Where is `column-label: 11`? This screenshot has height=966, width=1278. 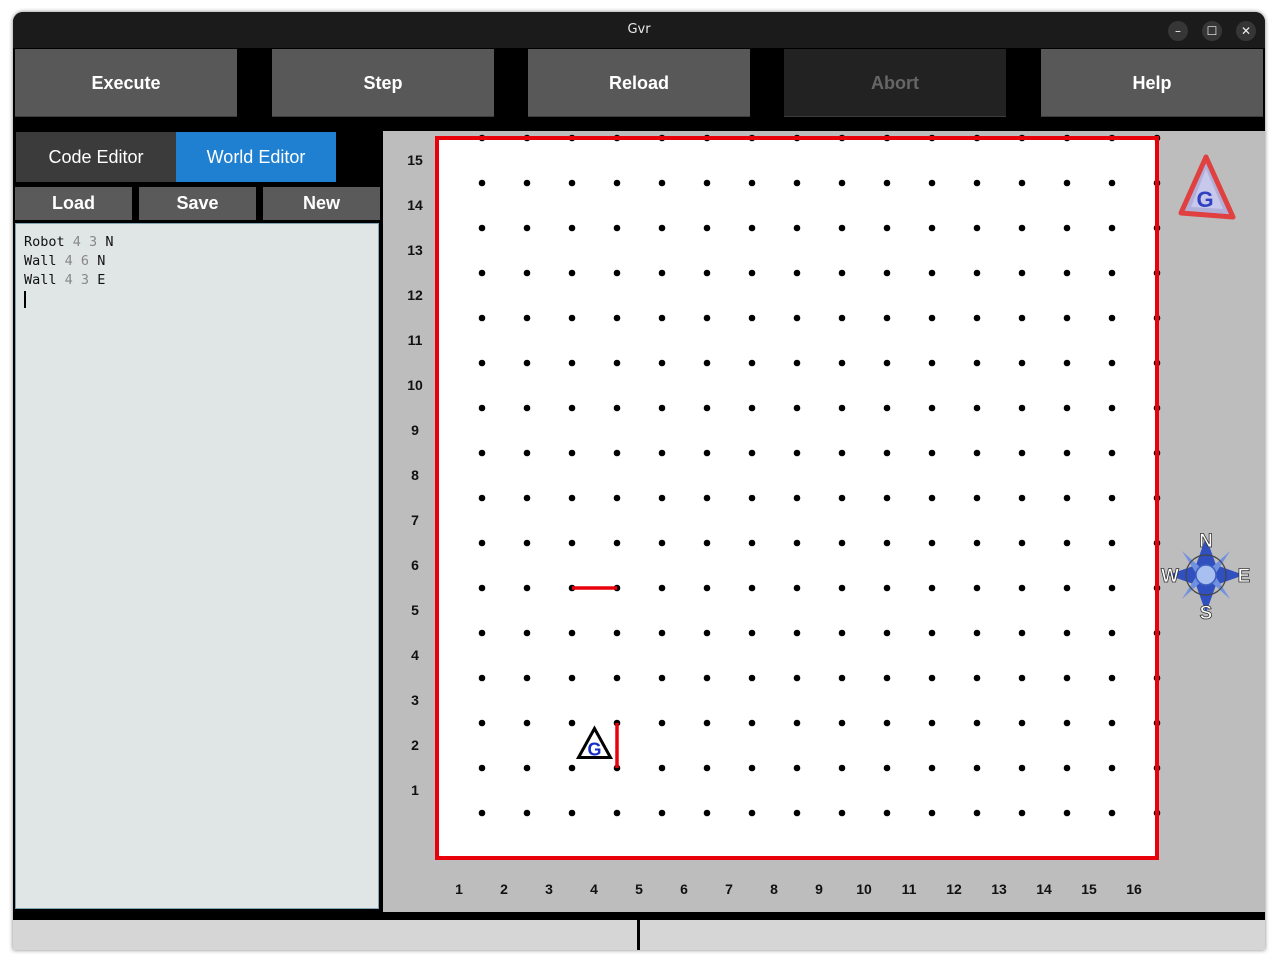
column-label: 11 is located at coordinates (909, 889).